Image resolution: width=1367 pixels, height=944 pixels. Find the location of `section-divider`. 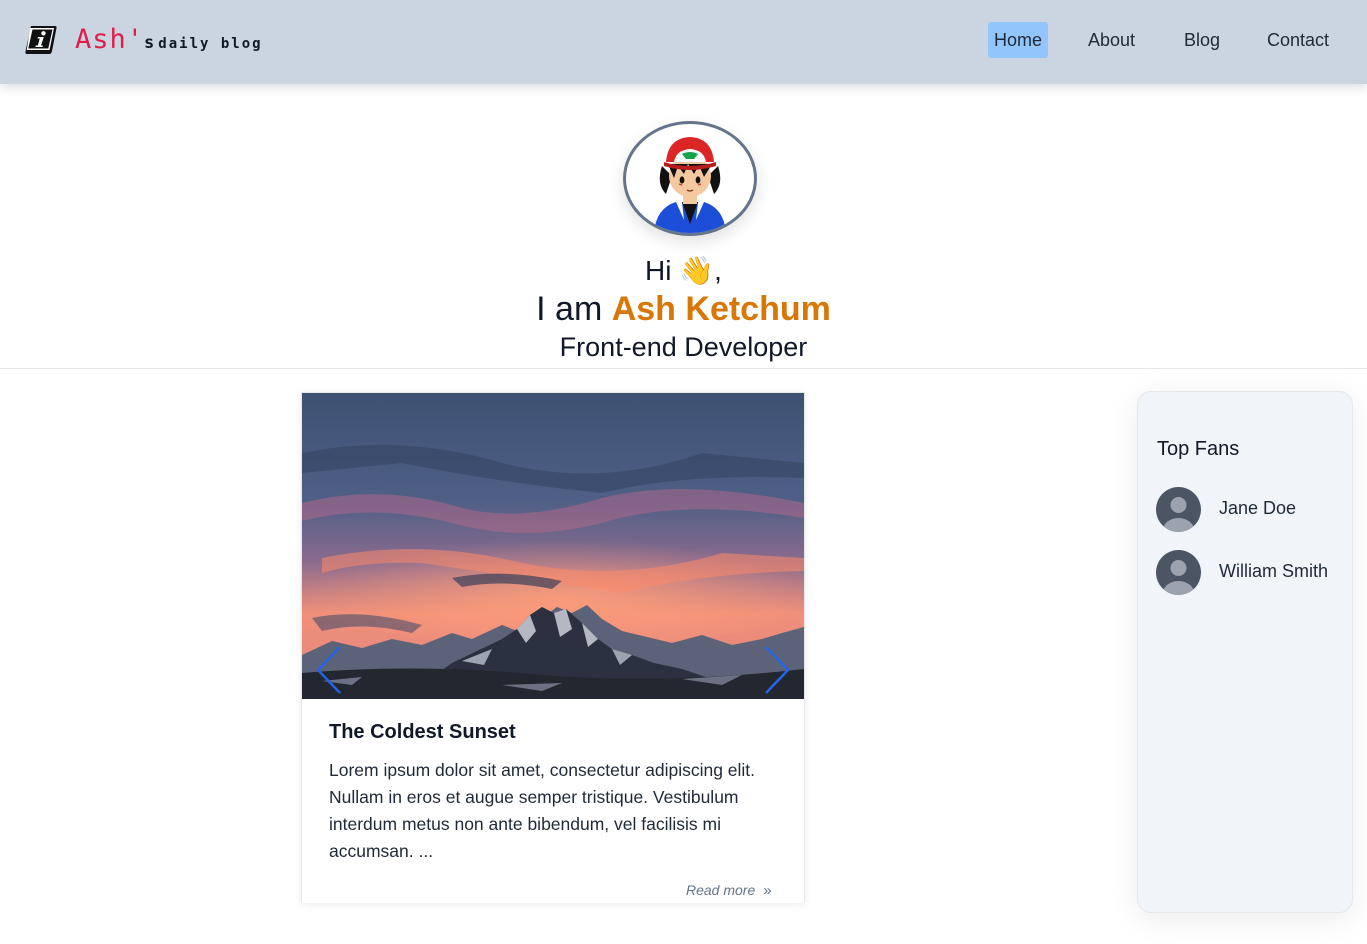

section-divider is located at coordinates (683, 368).